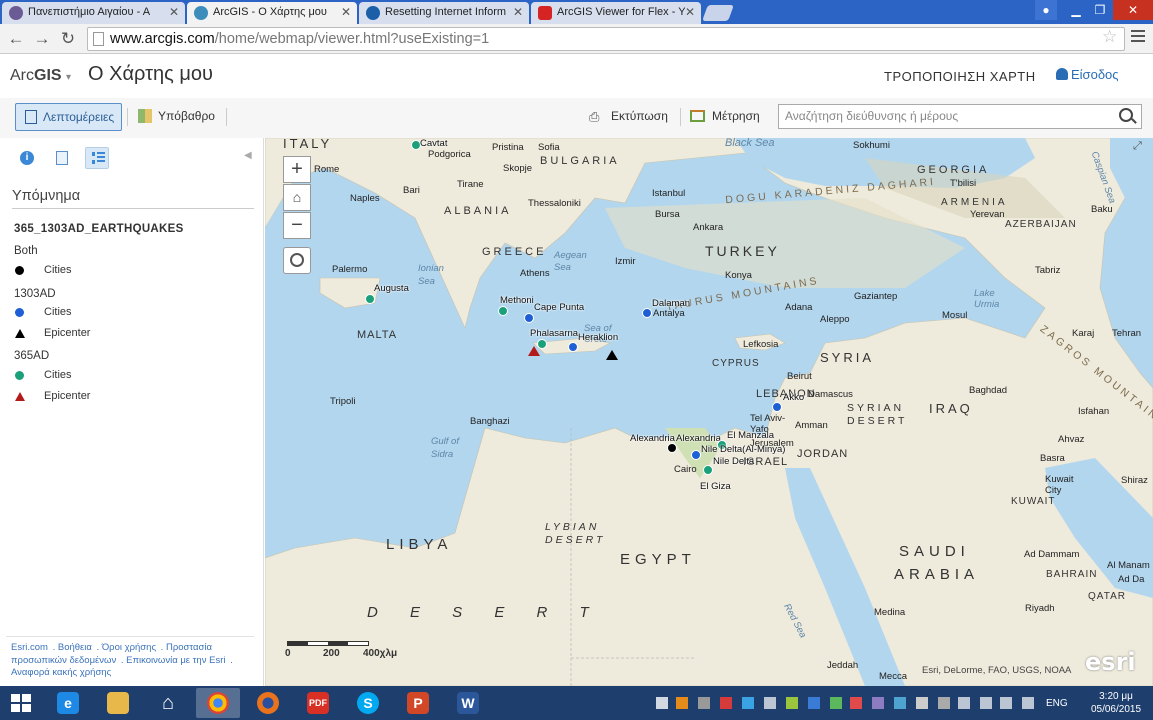  Describe the element at coordinates (1028, 703) in the screenshot. I see `network-icon` at that location.